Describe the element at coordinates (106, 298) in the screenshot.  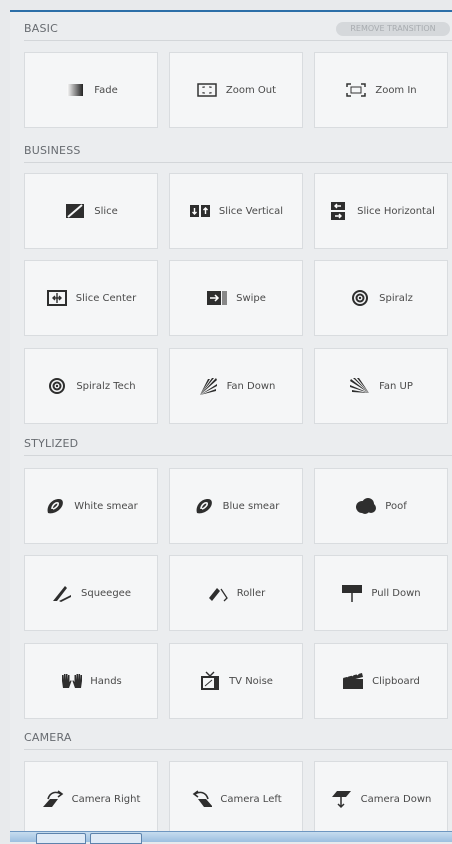
I see `tile-label: Slice Center` at that location.